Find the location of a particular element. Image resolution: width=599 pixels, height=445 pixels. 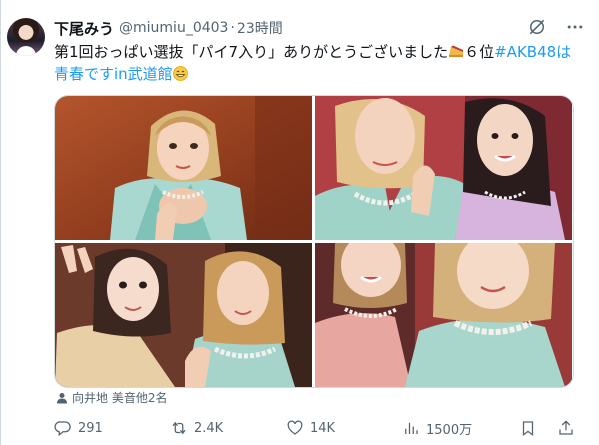

repost-icon is located at coordinates (179, 428).